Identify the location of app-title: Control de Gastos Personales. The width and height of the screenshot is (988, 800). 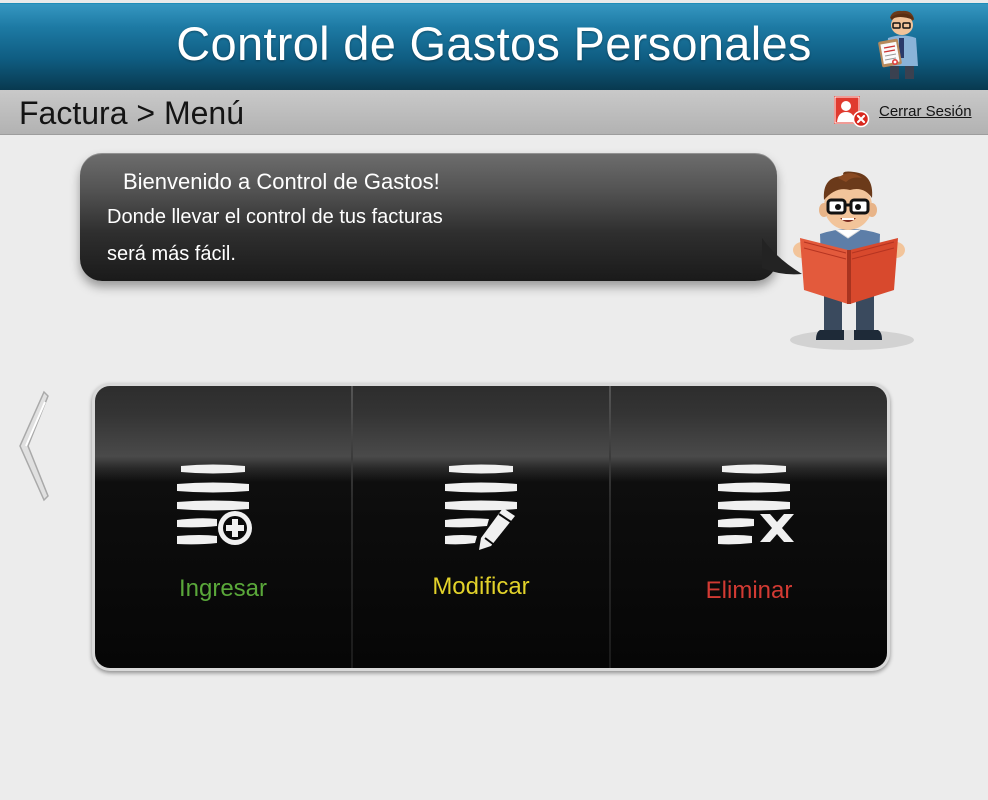
(494, 43).